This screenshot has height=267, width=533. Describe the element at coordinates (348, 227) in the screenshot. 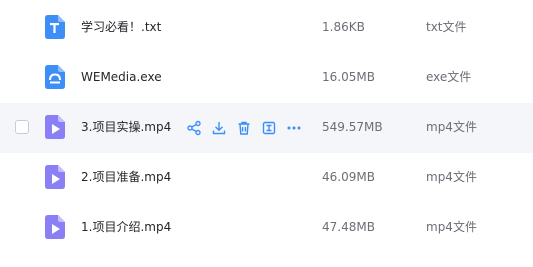

I see `file-size: 47.48MB` at that location.